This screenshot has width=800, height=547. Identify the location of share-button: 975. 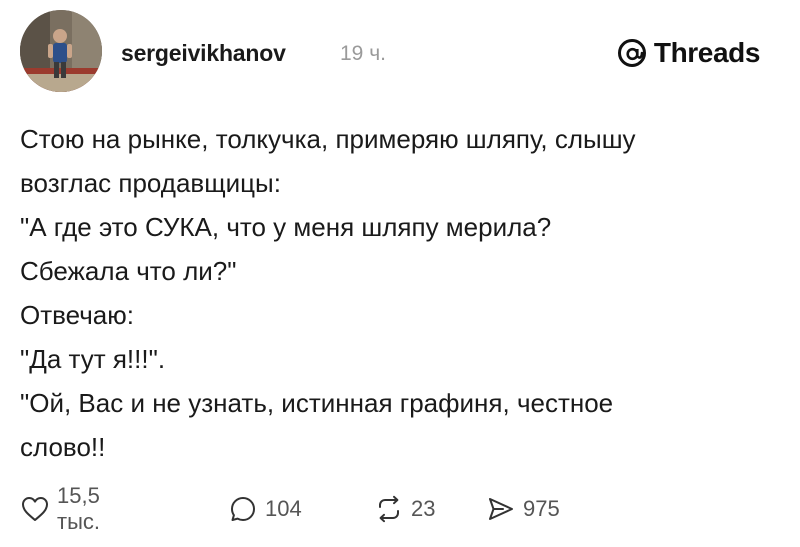
(523, 509).